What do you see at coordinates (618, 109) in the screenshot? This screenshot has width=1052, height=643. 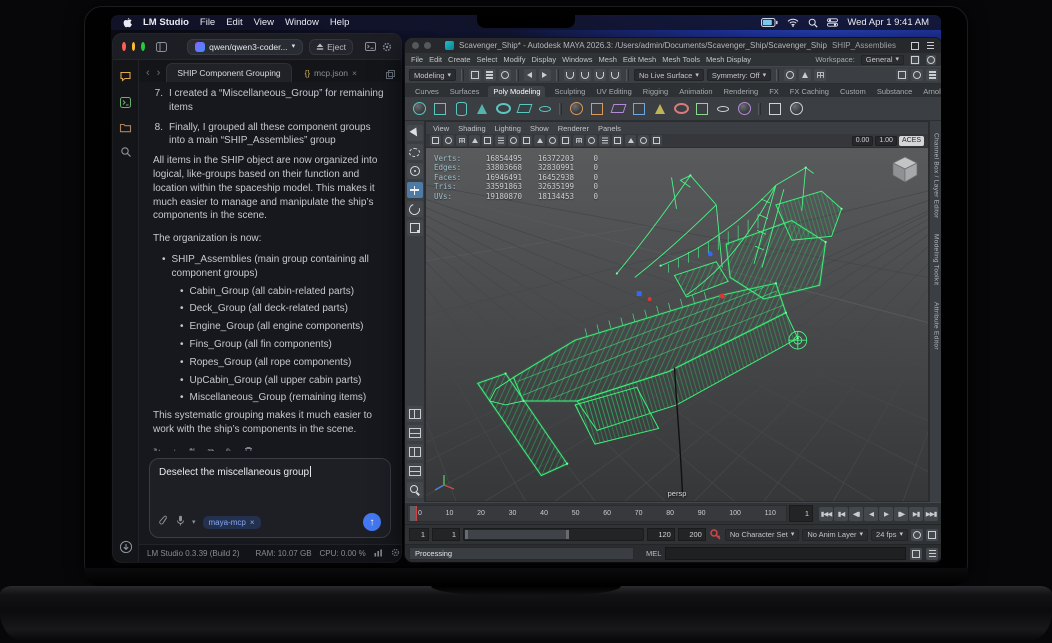 I see `poly-type-icon` at bounding box center [618, 109].